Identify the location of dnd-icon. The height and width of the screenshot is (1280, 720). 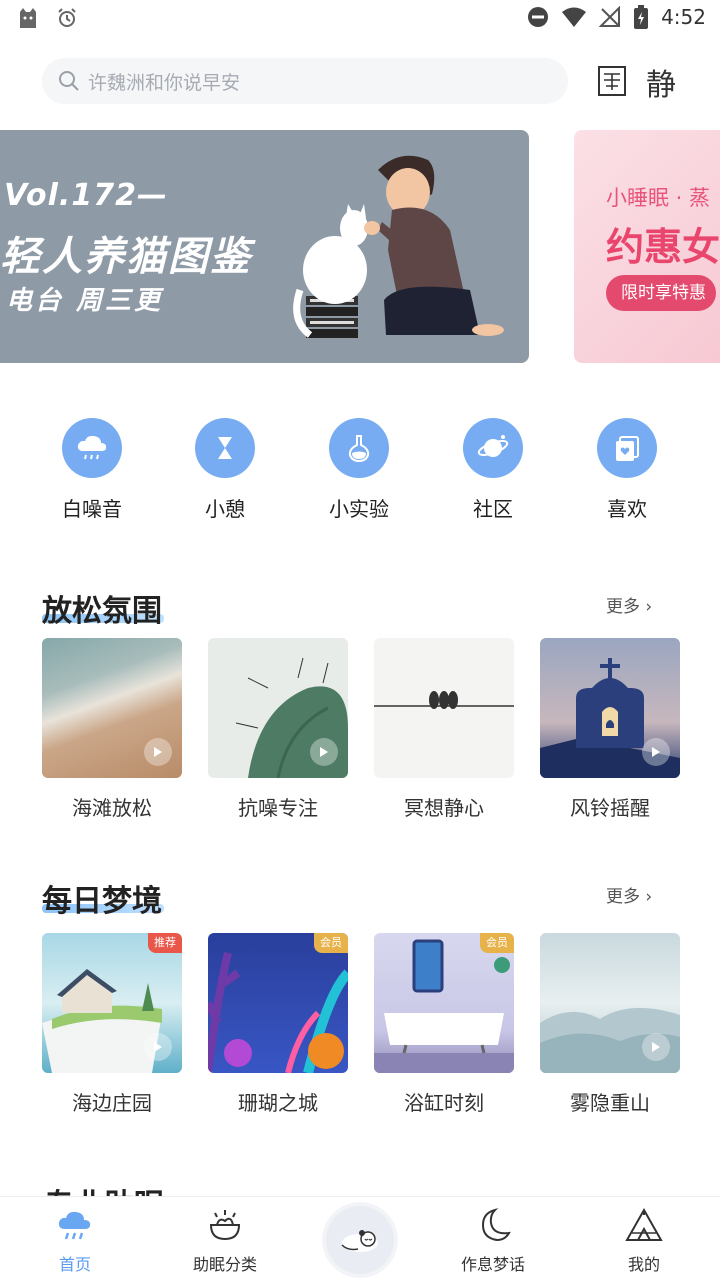
(538, 17).